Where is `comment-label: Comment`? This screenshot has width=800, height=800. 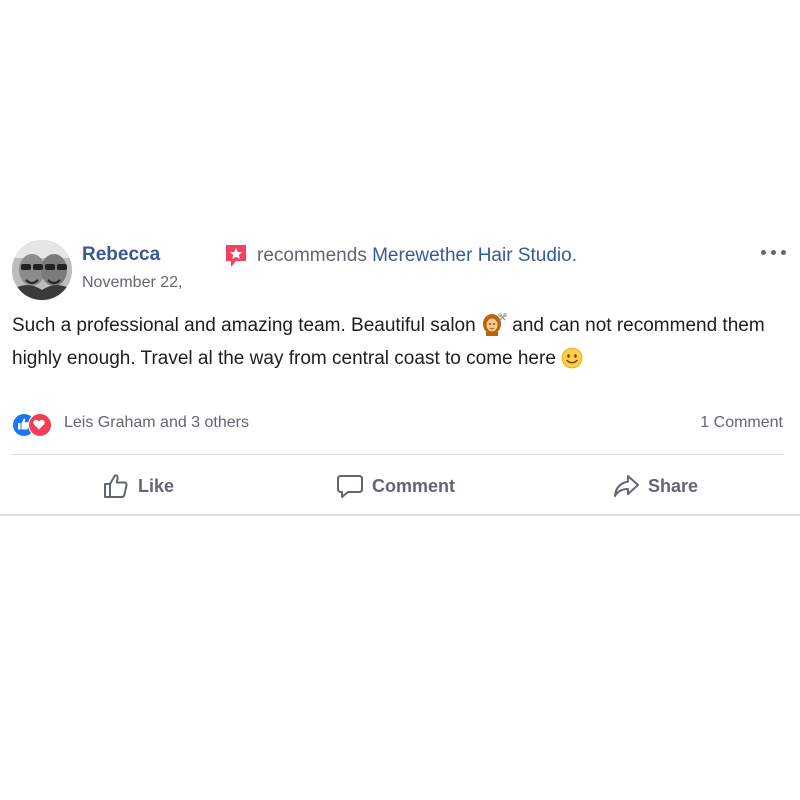
comment-label: Comment is located at coordinates (414, 485).